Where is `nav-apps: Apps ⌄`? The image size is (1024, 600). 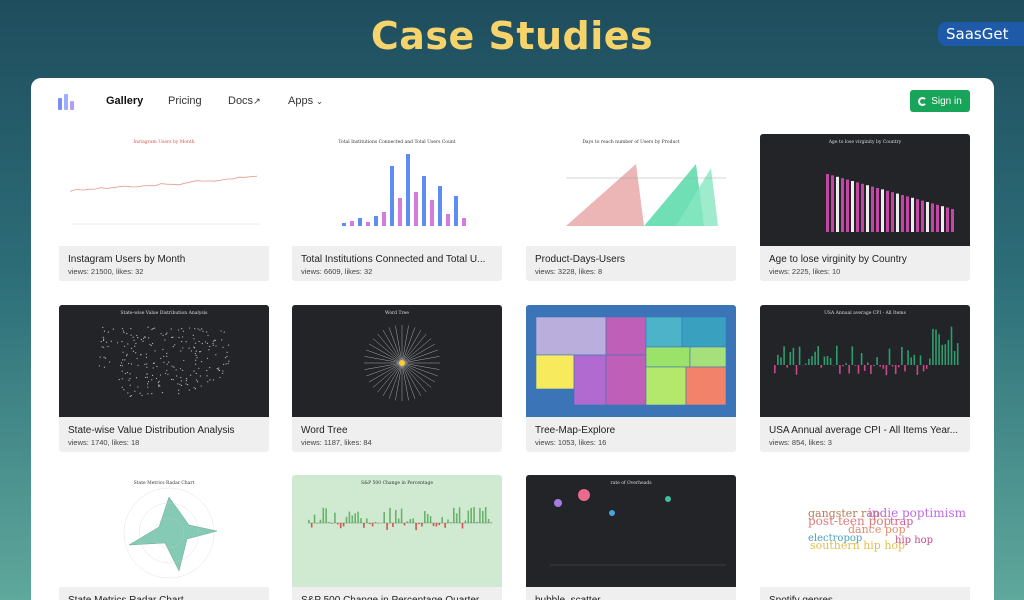 nav-apps: Apps ⌄ is located at coordinates (305, 101).